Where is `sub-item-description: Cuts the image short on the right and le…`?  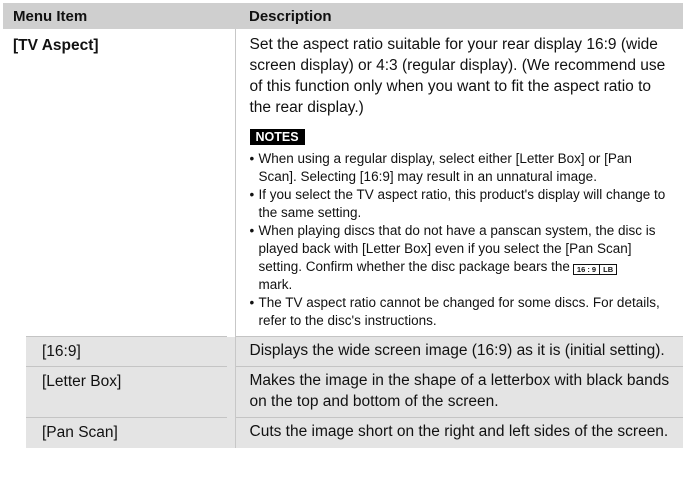 sub-item-description: Cuts the image short on the right and le… is located at coordinates (458, 432).